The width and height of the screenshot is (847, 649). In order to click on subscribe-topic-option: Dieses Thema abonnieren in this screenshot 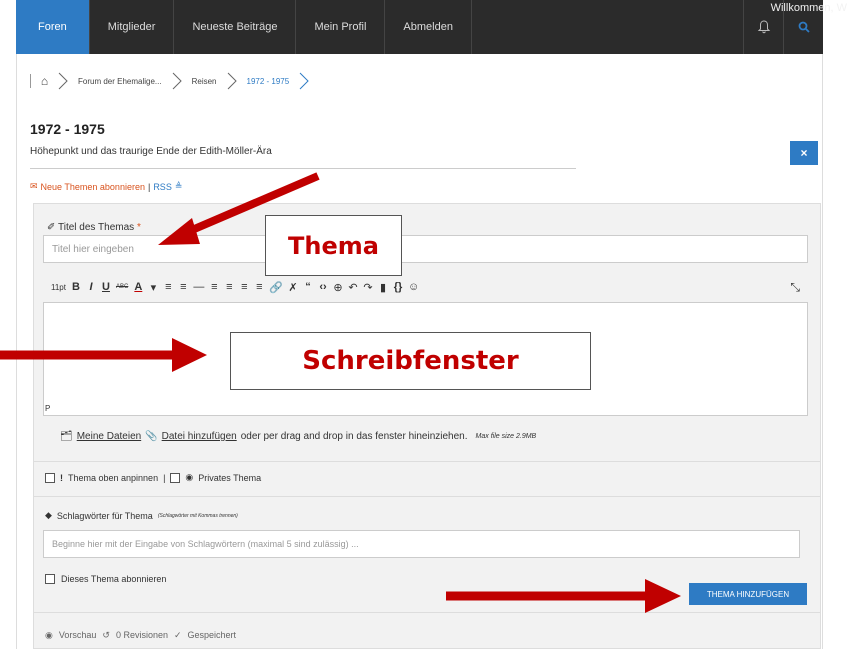, I will do `click(105, 579)`.